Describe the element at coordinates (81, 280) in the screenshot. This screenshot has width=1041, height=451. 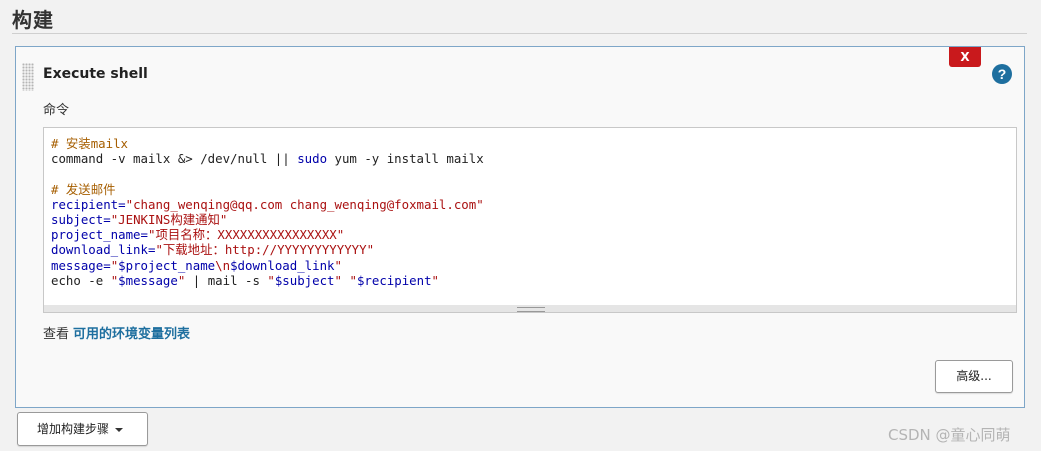
I see `code-token: echo -e` at that location.